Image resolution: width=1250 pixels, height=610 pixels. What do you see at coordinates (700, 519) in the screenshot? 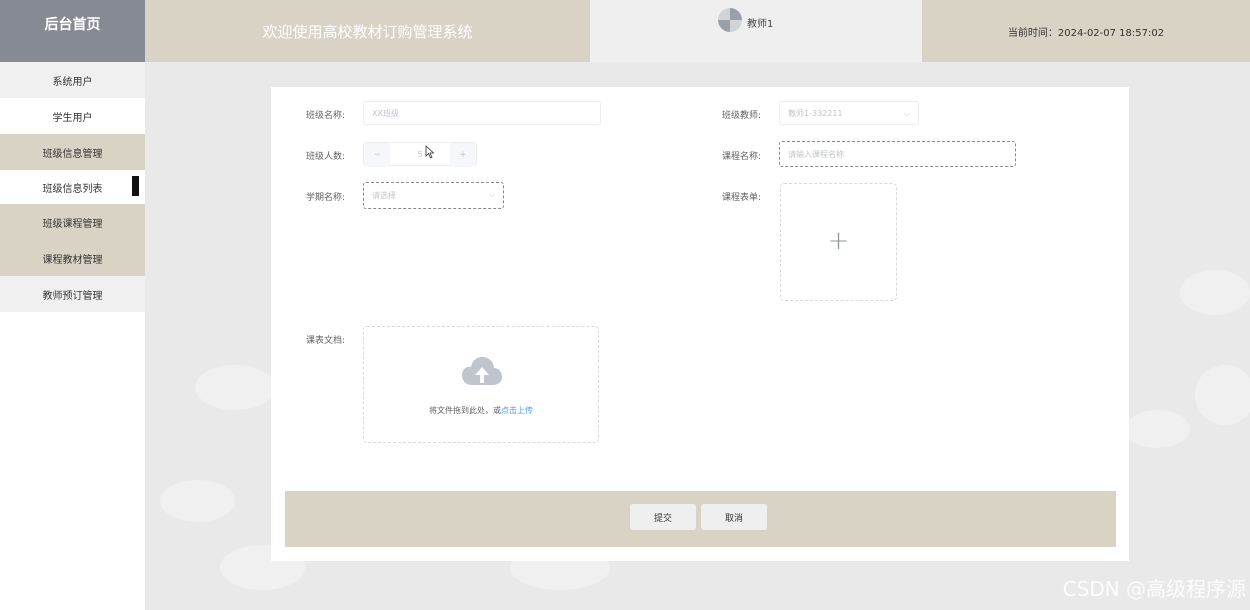
I see `form-actions-bar: 提交 取消` at bounding box center [700, 519].